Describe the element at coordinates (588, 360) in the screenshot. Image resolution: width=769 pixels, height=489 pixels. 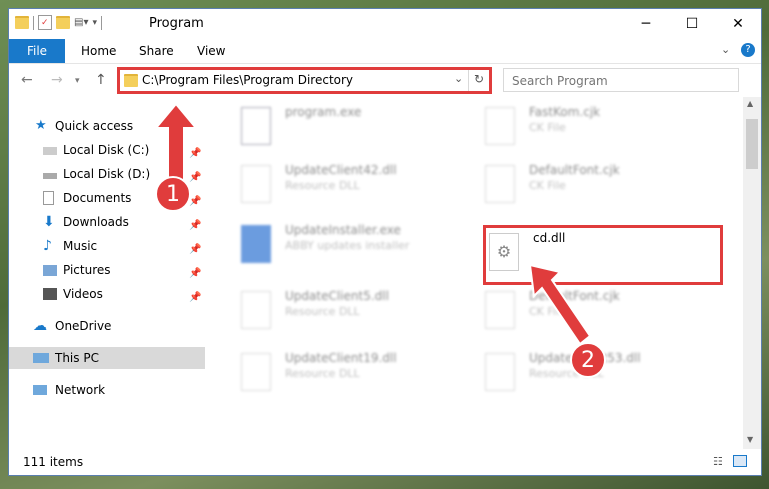
I see `step-badge-2: 2` at that location.